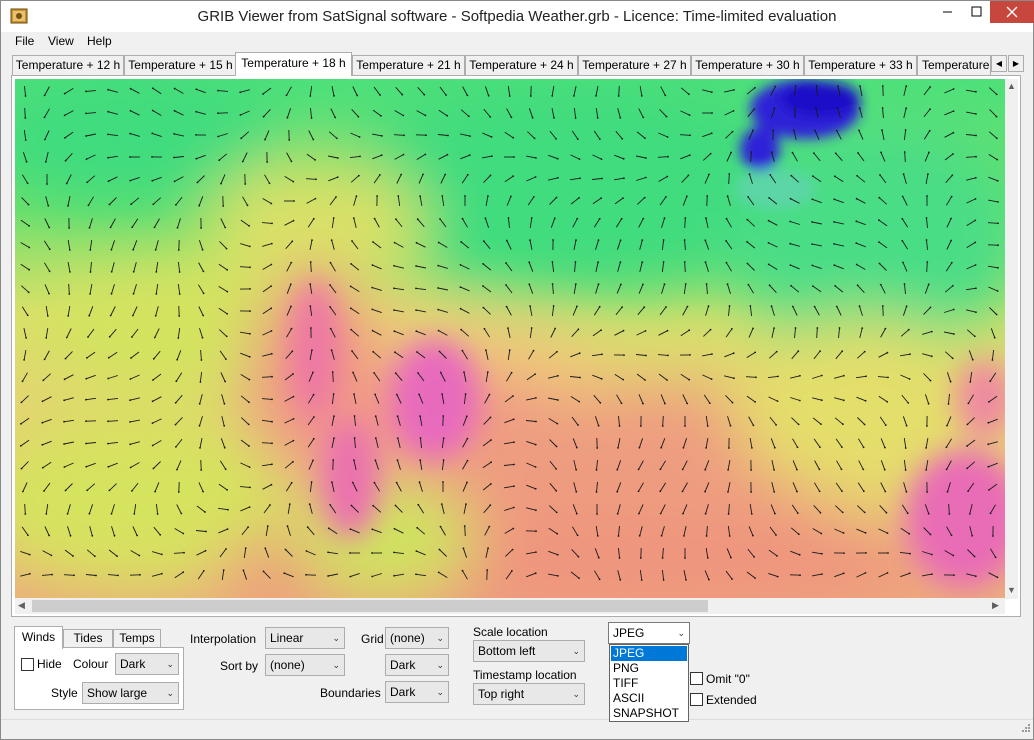 This screenshot has height=740, width=1034. I want to click on interpolation-select: Linear ⌄, so click(305, 638).